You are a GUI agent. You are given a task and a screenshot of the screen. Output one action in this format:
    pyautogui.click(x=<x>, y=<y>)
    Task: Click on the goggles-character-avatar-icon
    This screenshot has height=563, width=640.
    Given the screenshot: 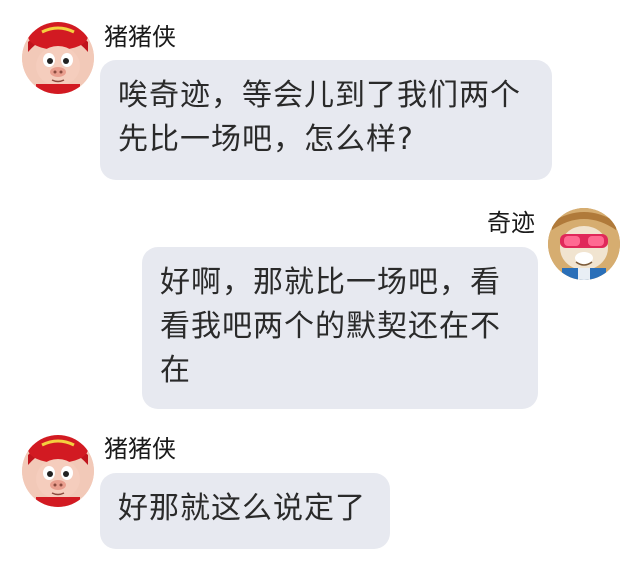 What is the action you would take?
    pyautogui.click(x=584, y=244)
    